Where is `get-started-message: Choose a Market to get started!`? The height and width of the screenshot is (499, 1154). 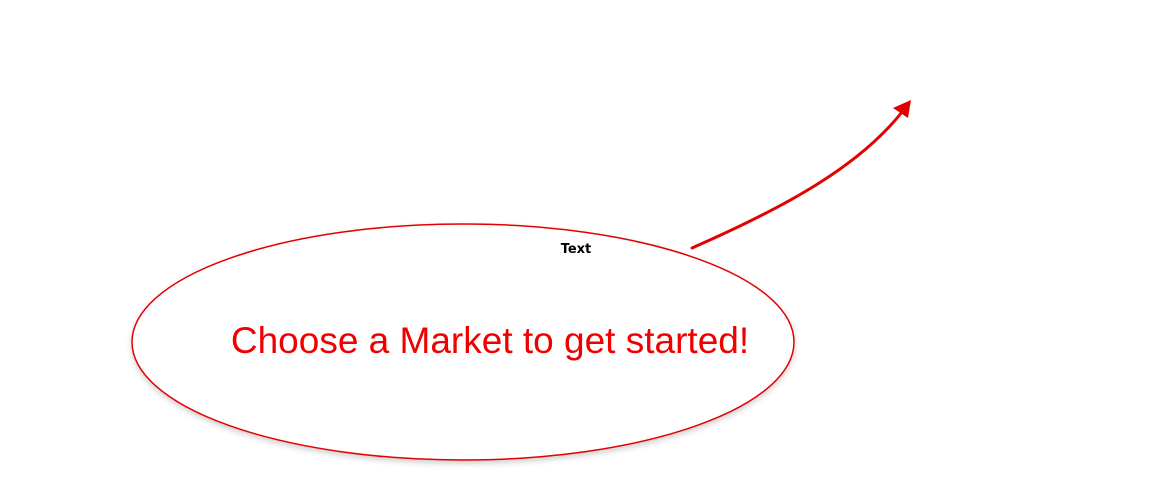 get-started-message: Choose a Market to get started! is located at coordinates (490, 340).